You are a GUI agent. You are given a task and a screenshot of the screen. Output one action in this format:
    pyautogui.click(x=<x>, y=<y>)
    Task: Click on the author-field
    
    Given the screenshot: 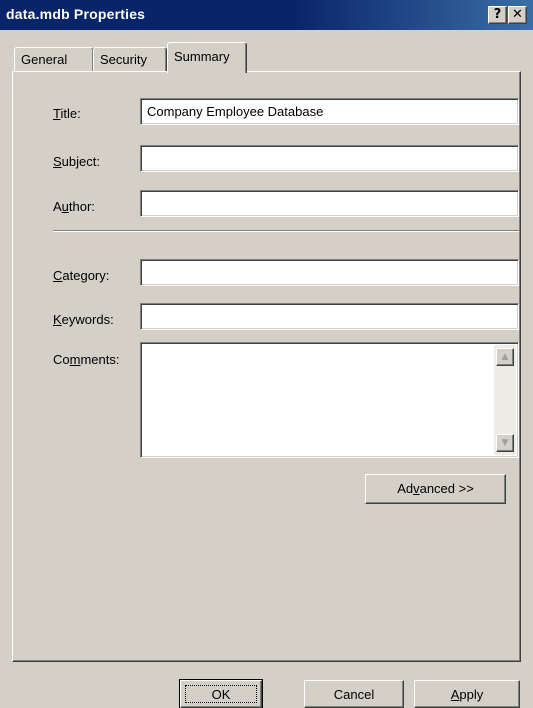 What is the action you would take?
    pyautogui.click(x=329, y=203)
    